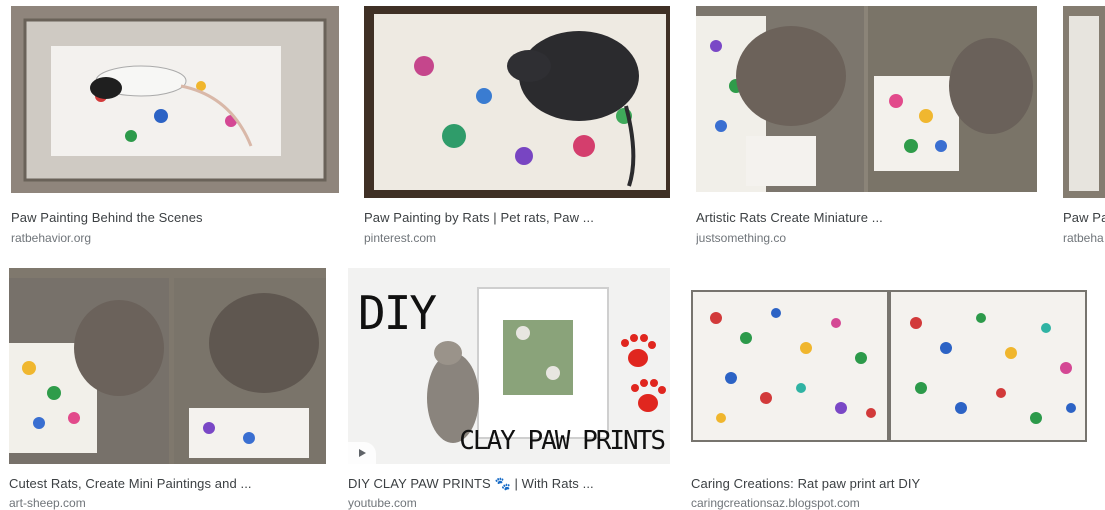 The image size is (1105, 510). I want to click on cute-rats-mini-paintings-image, so click(167, 366).